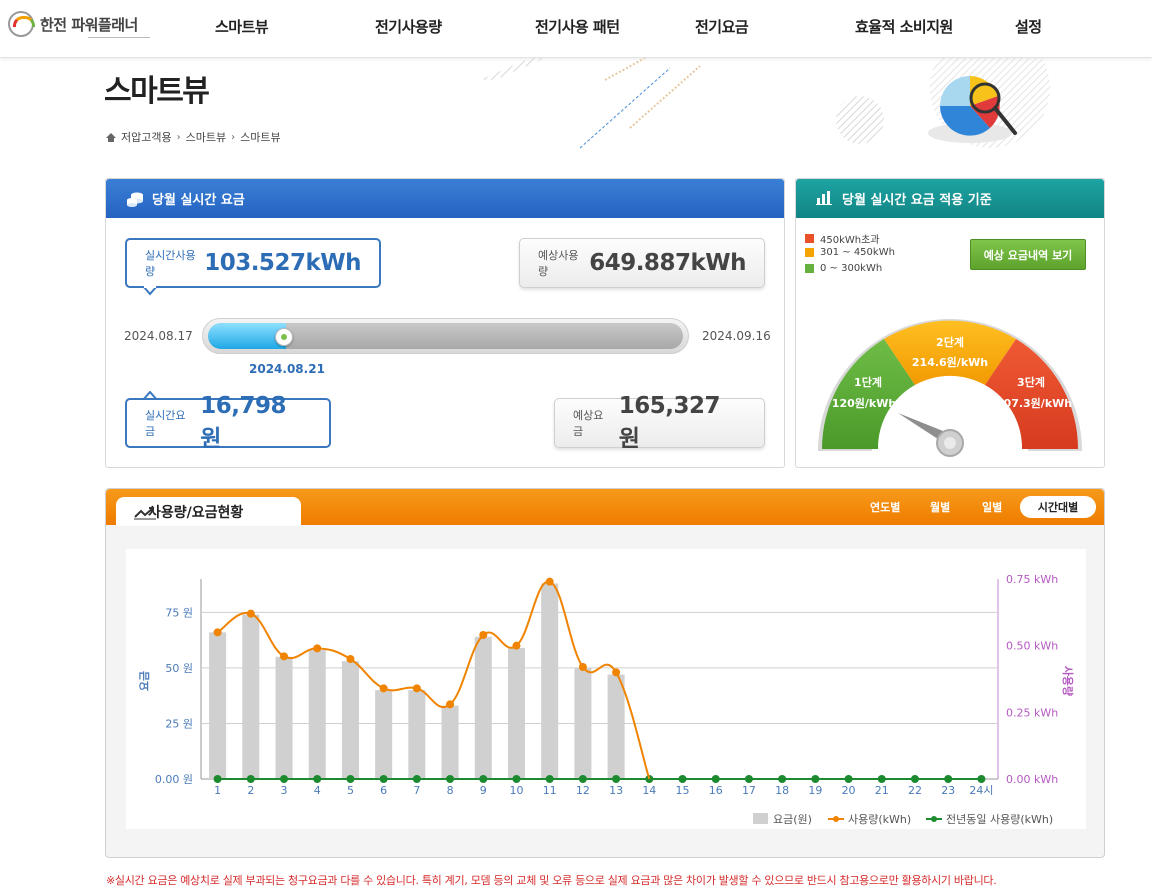  Describe the element at coordinates (151, 291) in the screenshot. I see `bubble-pointer` at that location.